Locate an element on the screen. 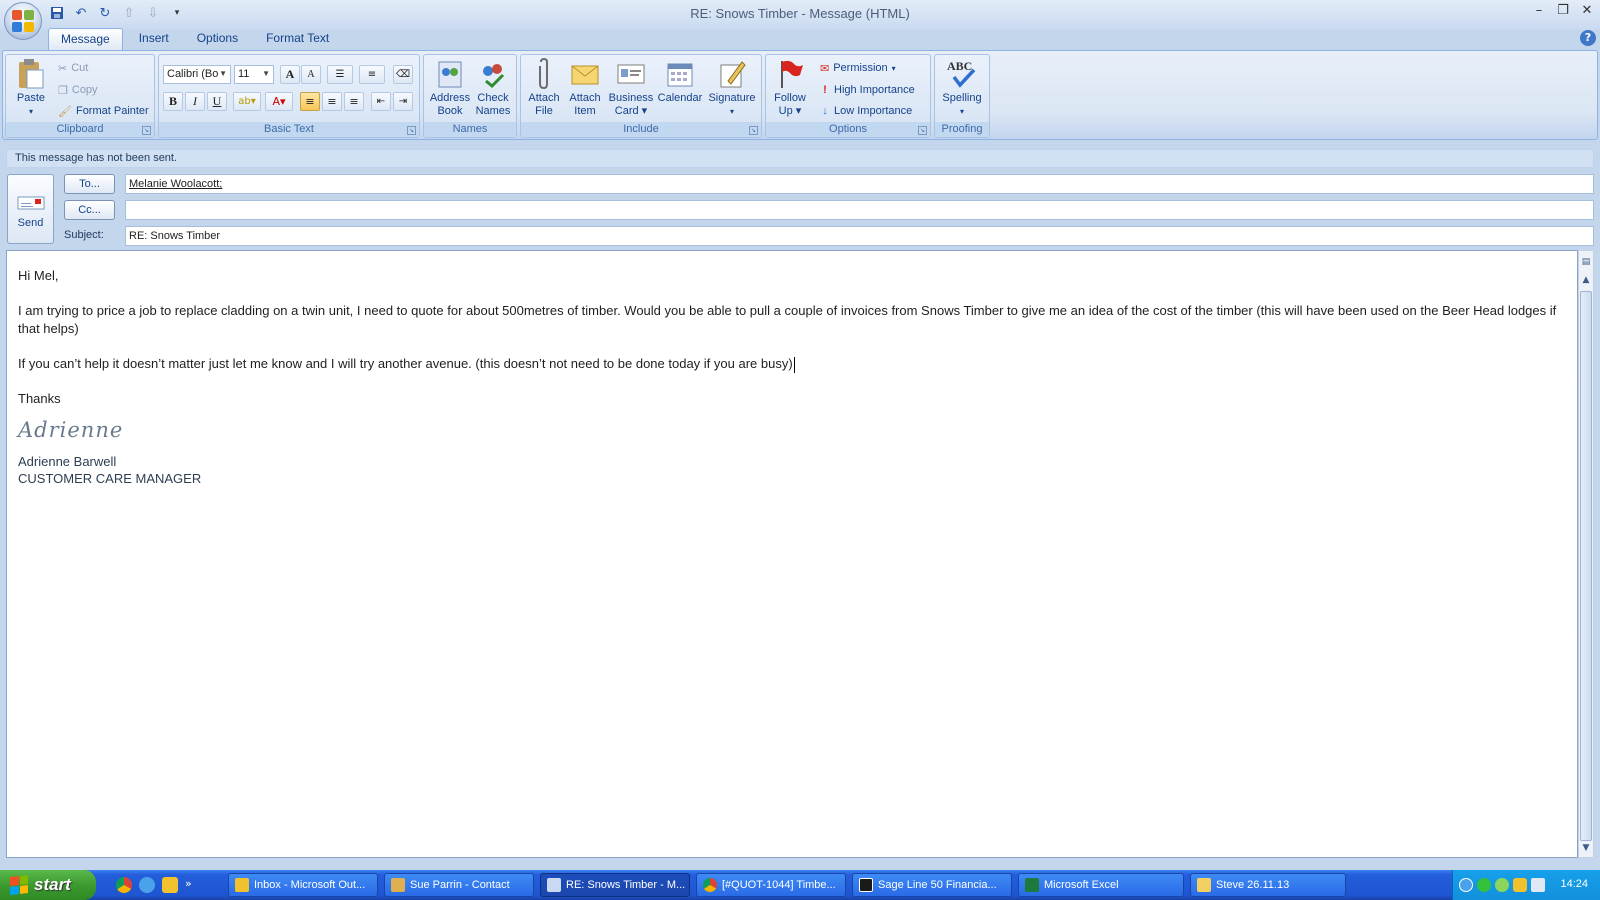 This screenshot has width=1600, height=900. paste-button: Paste ▾ is located at coordinates (31, 88).